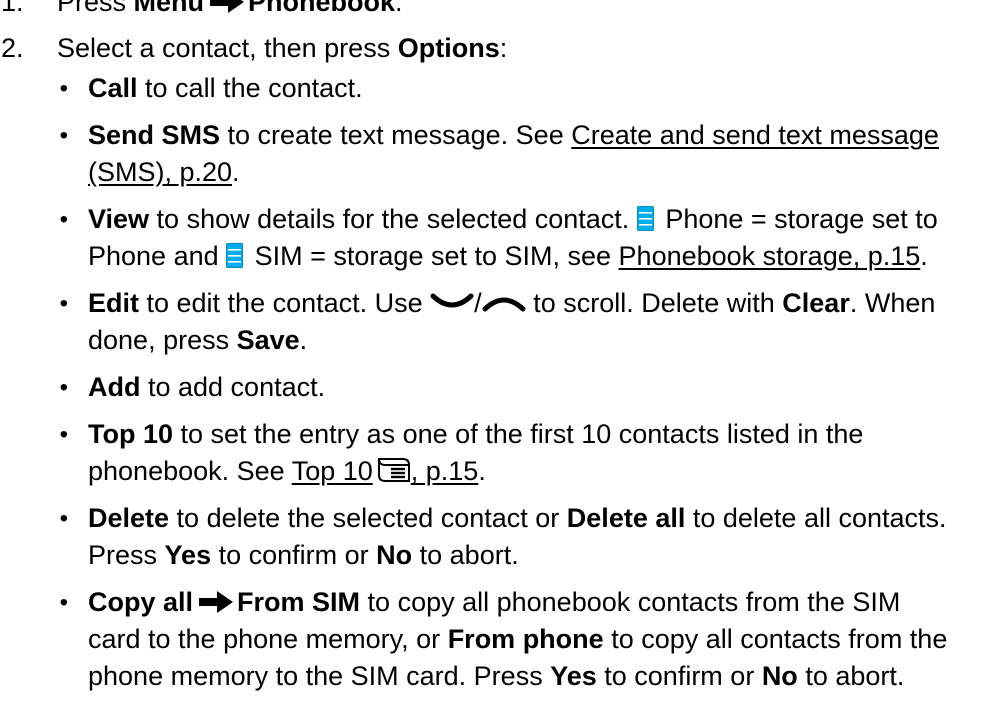 Image resolution: width=1000 pixels, height=728 pixels. What do you see at coordinates (504, 304) in the screenshot?
I see `chevron-up-icon` at bounding box center [504, 304].